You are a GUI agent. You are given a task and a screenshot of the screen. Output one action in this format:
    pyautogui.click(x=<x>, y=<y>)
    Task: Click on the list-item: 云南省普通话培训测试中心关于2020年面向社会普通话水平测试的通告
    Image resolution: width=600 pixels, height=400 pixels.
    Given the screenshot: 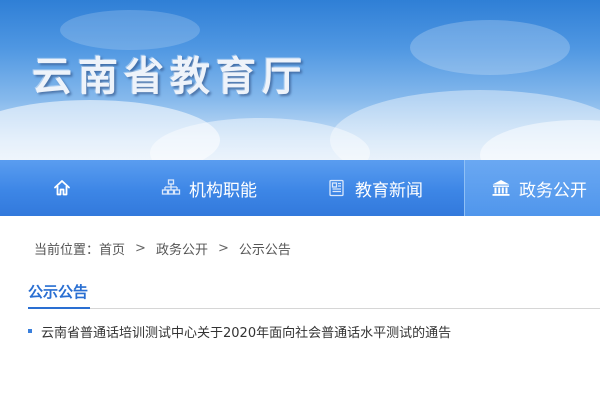 What is the action you would take?
    pyautogui.click(x=313, y=331)
    